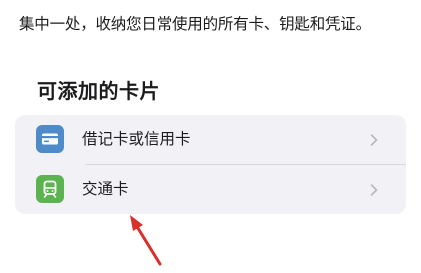 This screenshot has width=421, height=273. I want to click on section-title: 可添加的卡片, so click(98, 91).